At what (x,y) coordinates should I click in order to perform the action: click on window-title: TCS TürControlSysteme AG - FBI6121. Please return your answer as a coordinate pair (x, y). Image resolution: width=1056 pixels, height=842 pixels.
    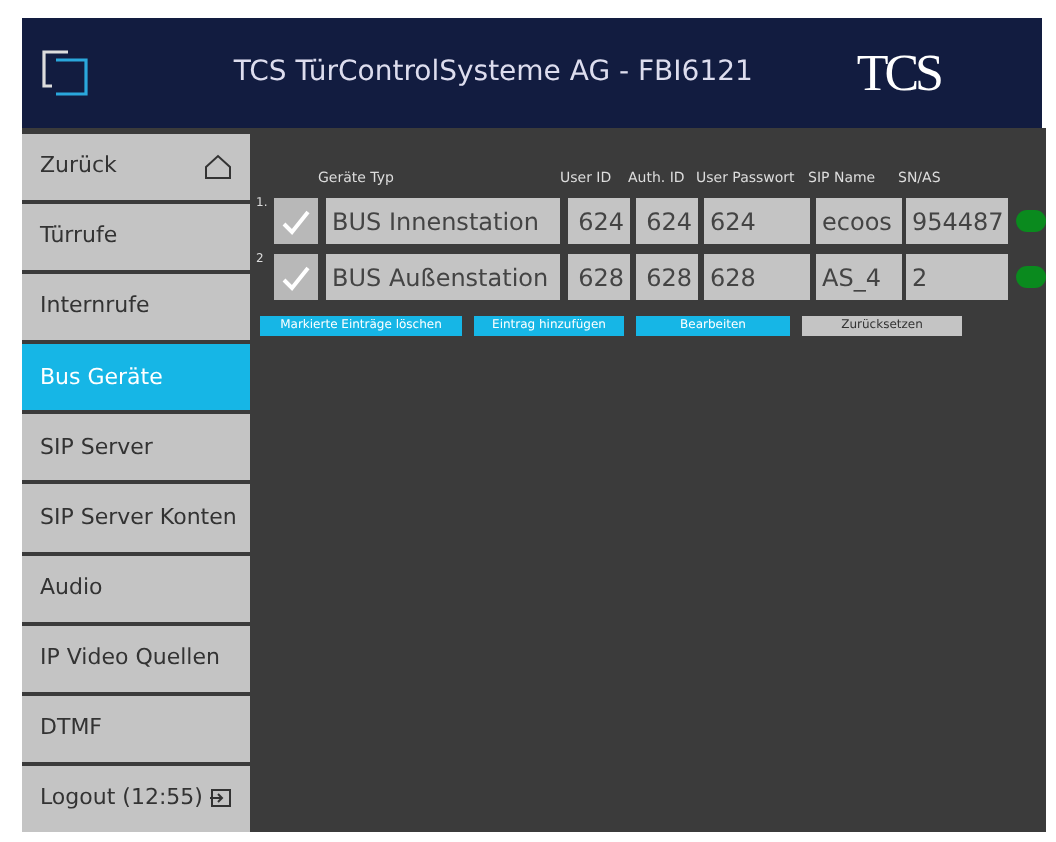
    Looking at the image, I should click on (493, 73).